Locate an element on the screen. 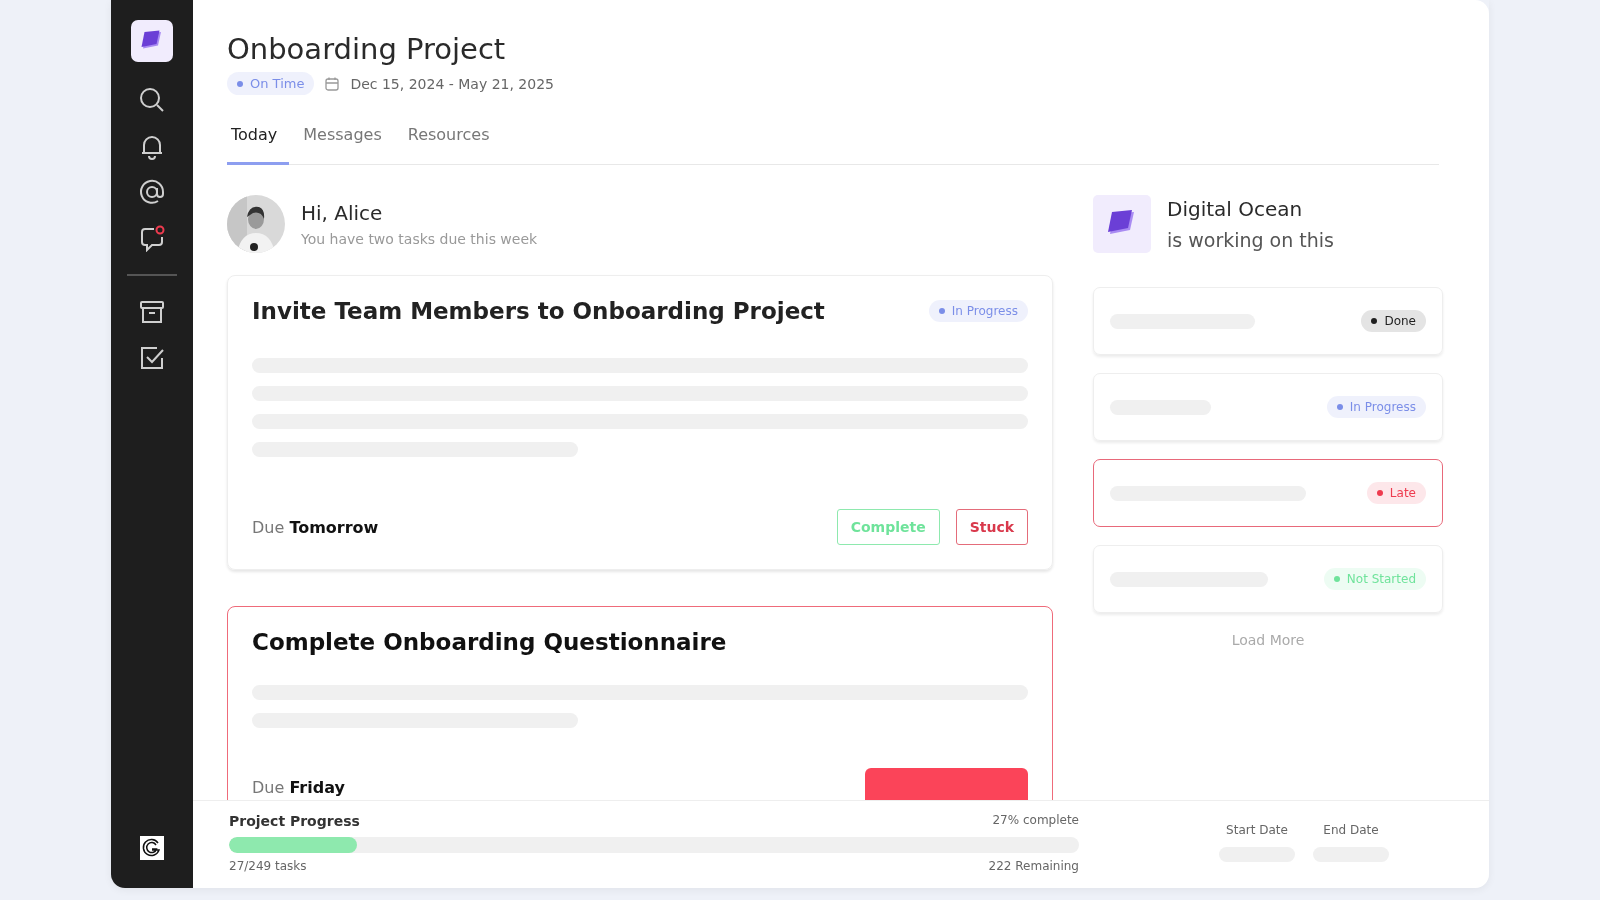 This screenshot has width=1600, height=900. brand-logo-icon is located at coordinates (152, 848).